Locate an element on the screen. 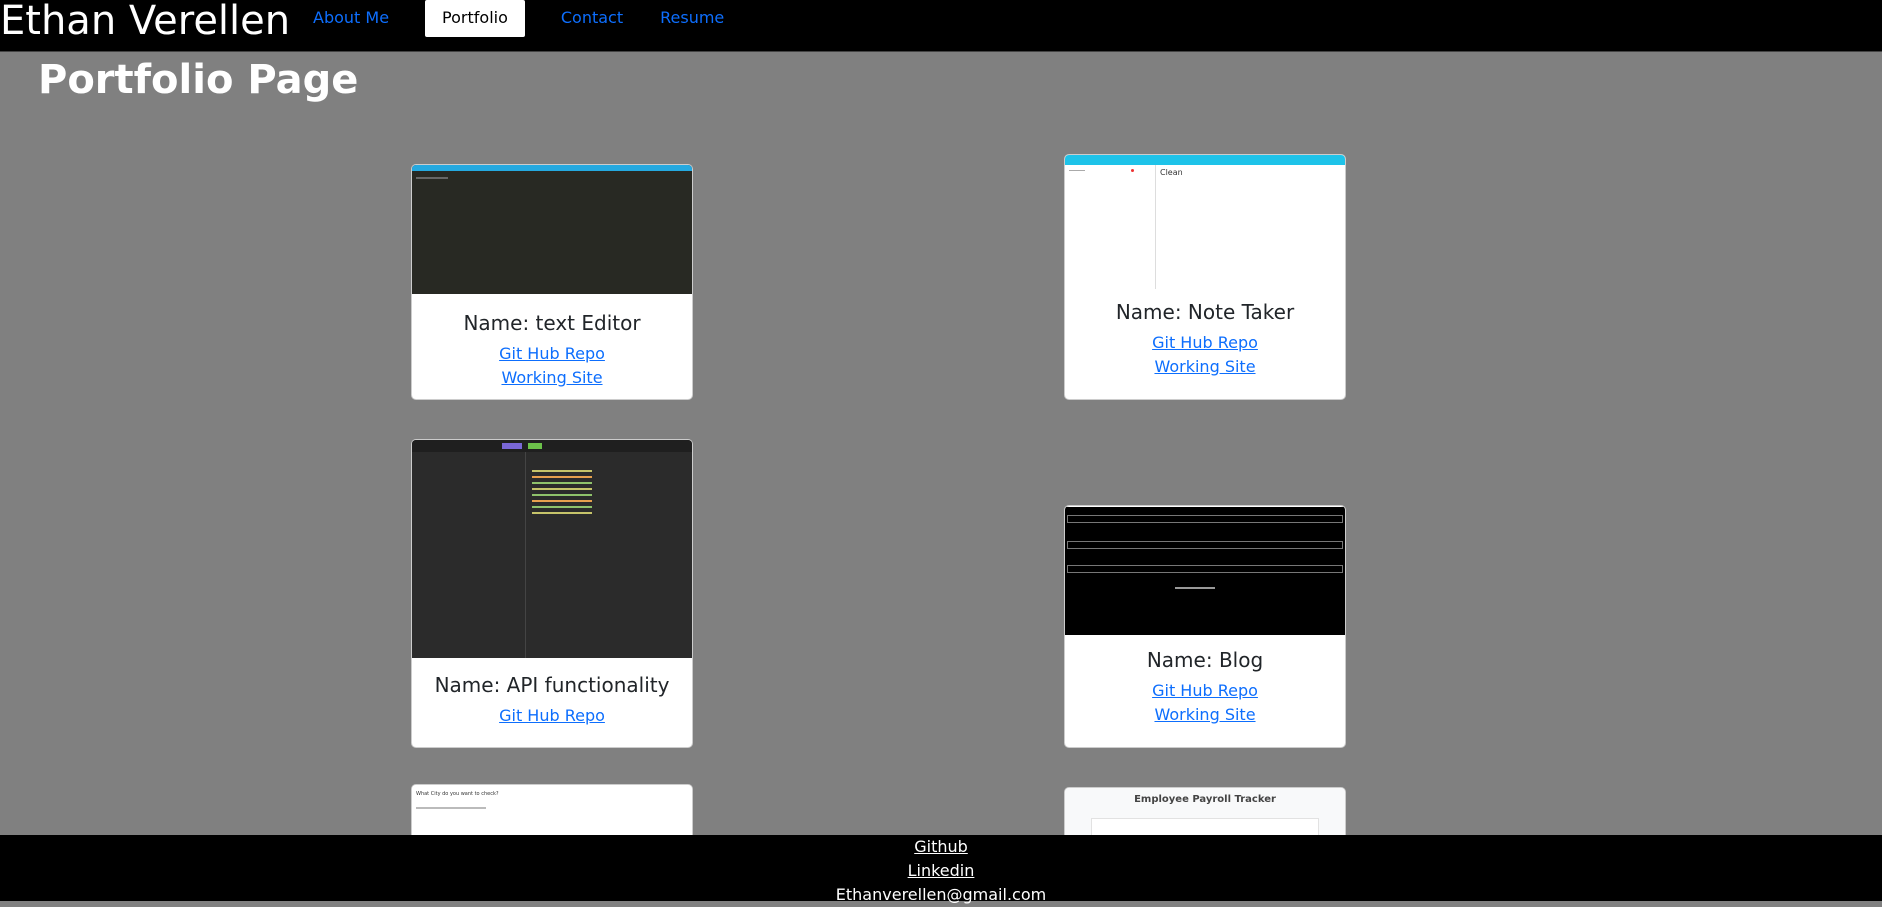  screenshot-tag is located at coordinates (424, 167).